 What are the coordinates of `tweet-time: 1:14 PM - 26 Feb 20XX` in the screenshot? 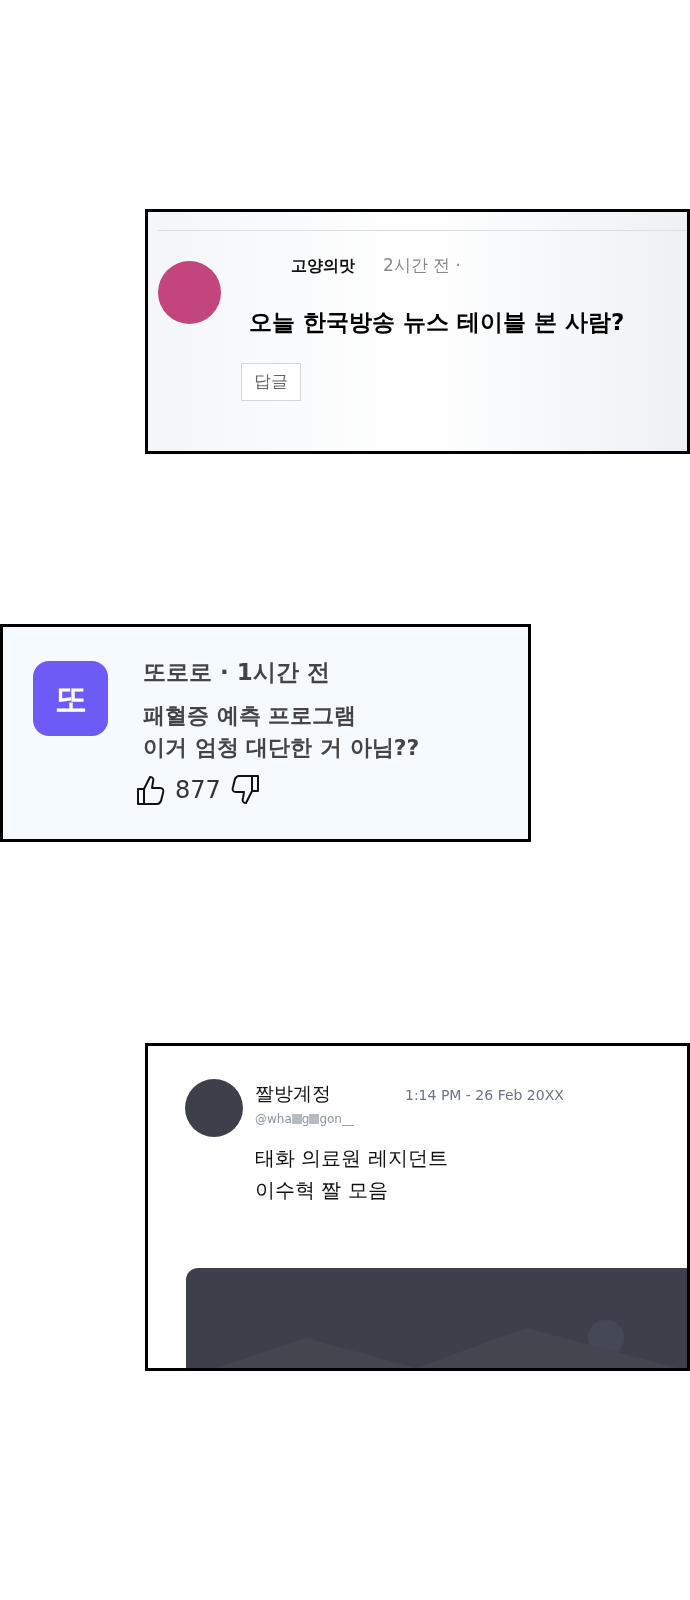 It's located at (484, 1095).